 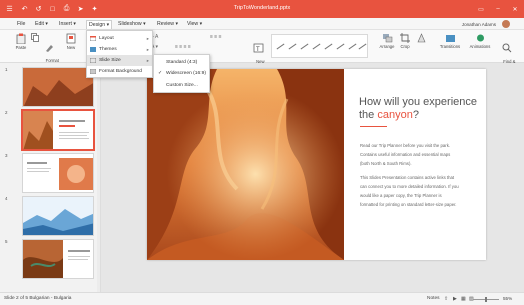 What do you see at coordinates (478, 24) in the screenshot?
I see `user-name: Jonathan Adams` at bounding box center [478, 24].